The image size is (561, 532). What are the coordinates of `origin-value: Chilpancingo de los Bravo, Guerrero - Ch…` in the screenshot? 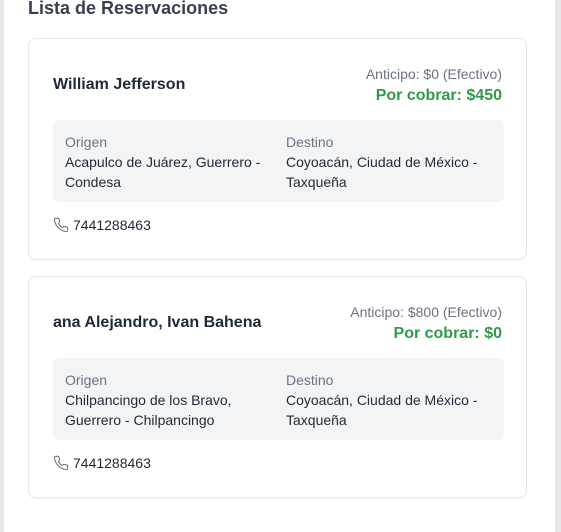 It's located at (148, 410).